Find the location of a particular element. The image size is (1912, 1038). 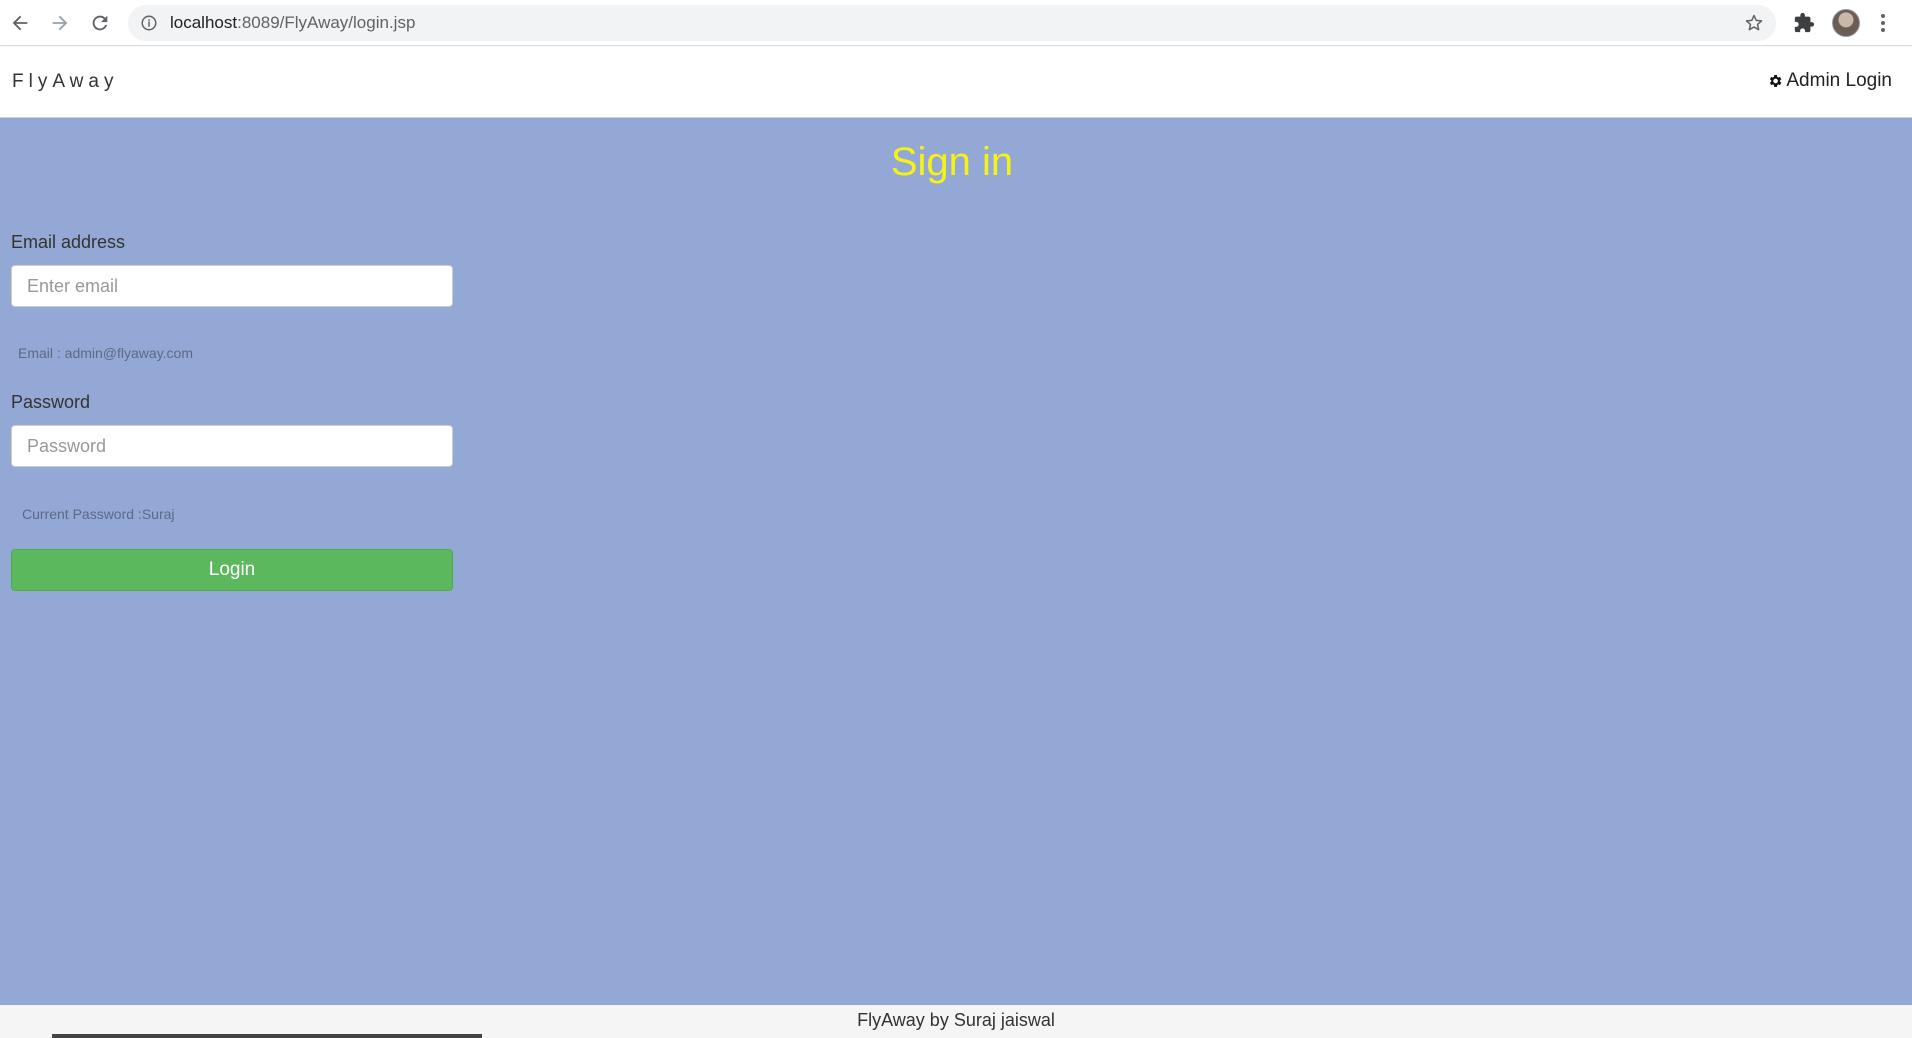

reload-icon is located at coordinates (100, 22).